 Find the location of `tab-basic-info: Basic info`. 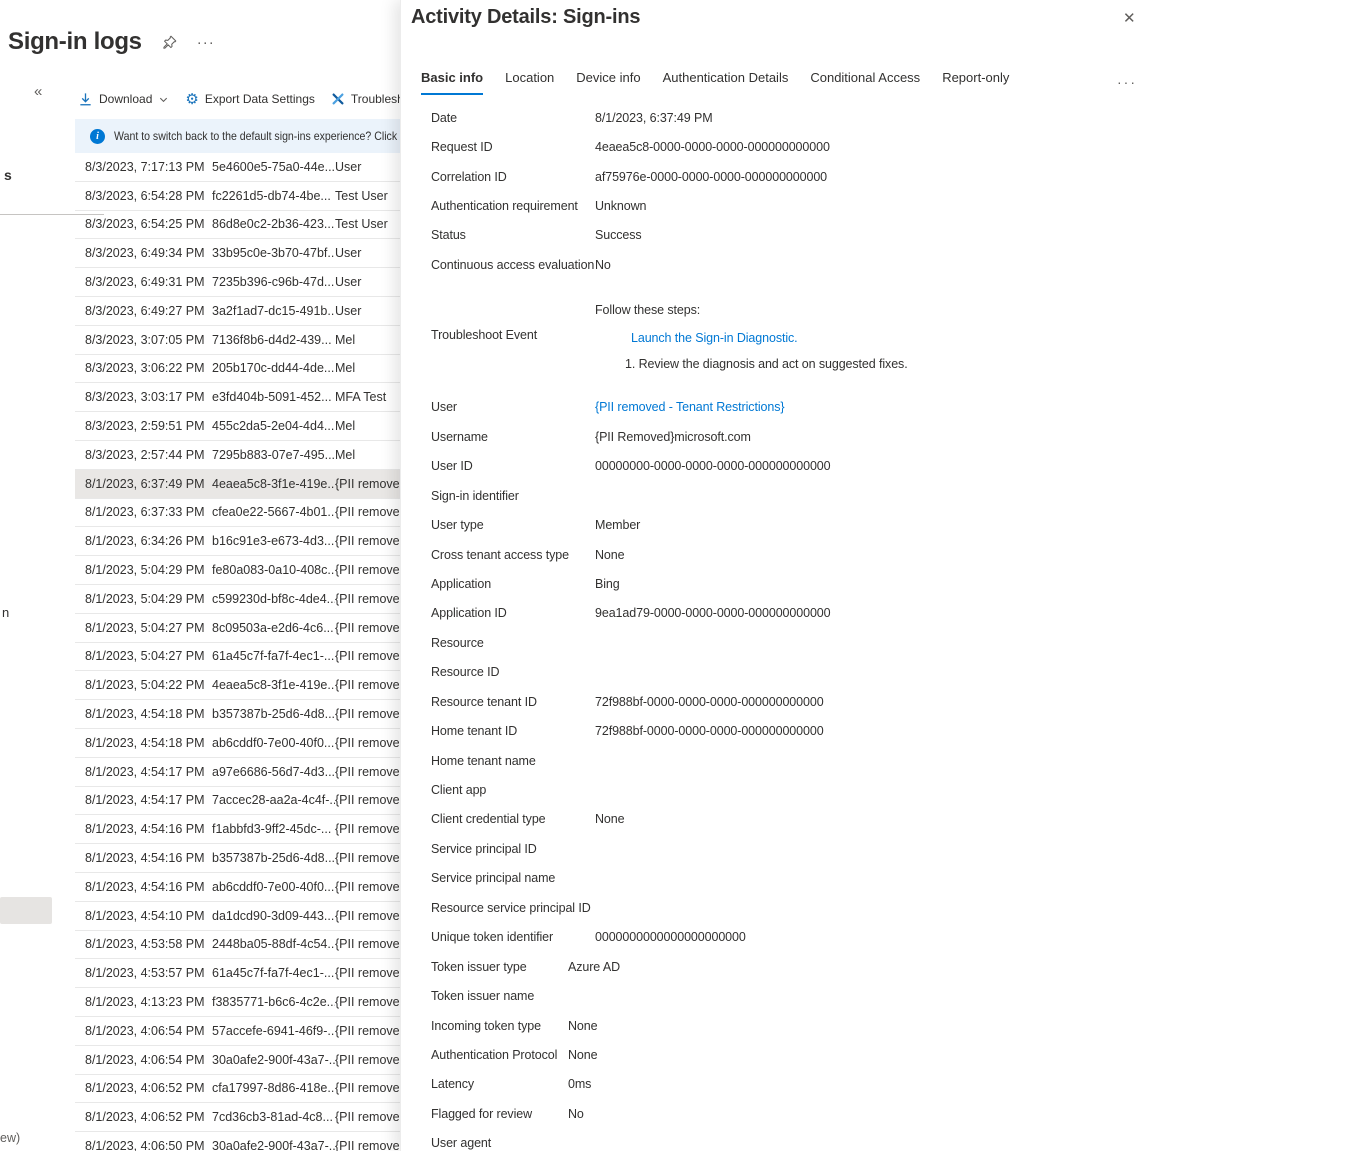

tab-basic-info: Basic info is located at coordinates (452, 82).